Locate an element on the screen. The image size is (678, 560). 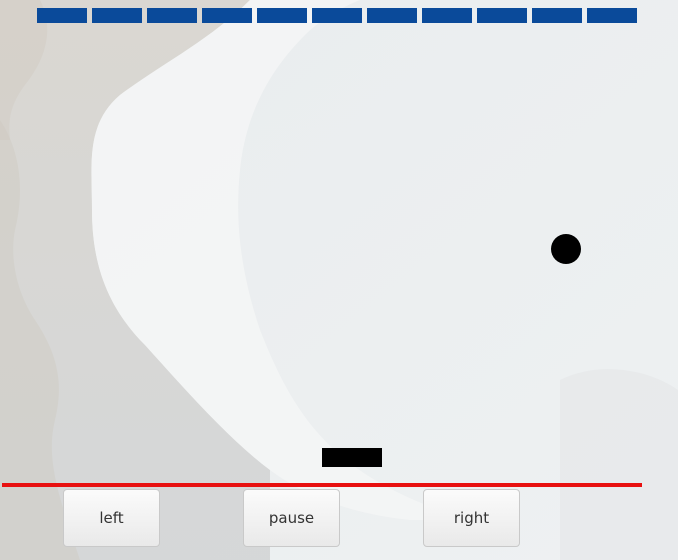
ball is located at coordinates (566, 249).